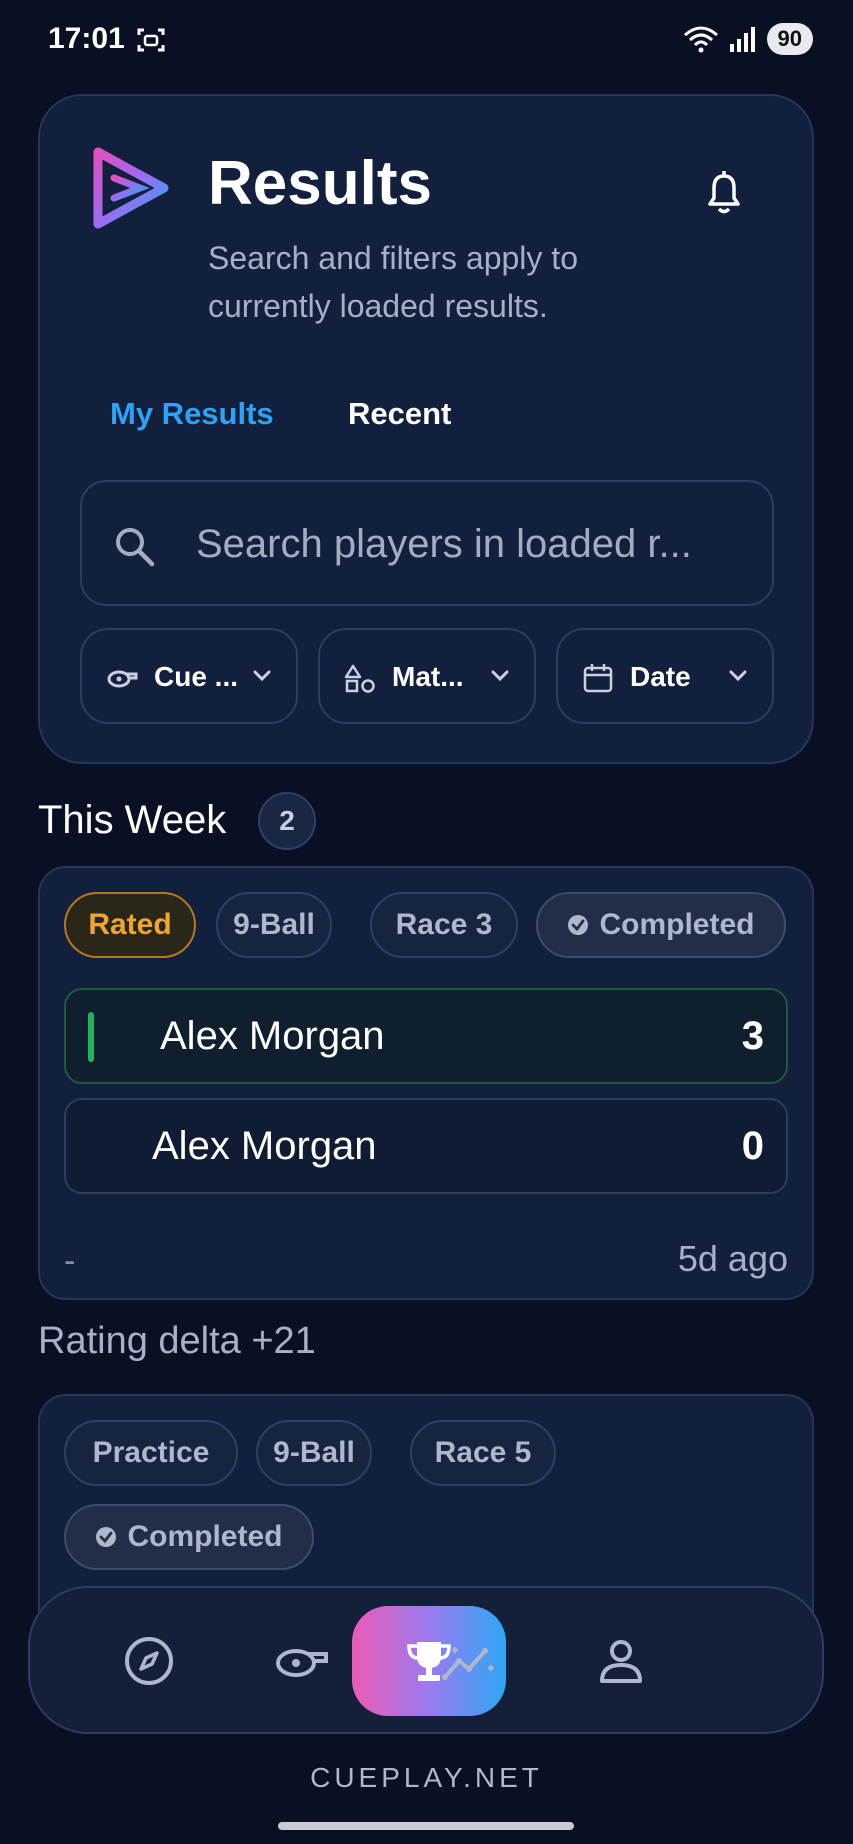 The height and width of the screenshot is (1844, 853). Describe the element at coordinates (135, 547) in the screenshot. I see `search-icon` at that location.